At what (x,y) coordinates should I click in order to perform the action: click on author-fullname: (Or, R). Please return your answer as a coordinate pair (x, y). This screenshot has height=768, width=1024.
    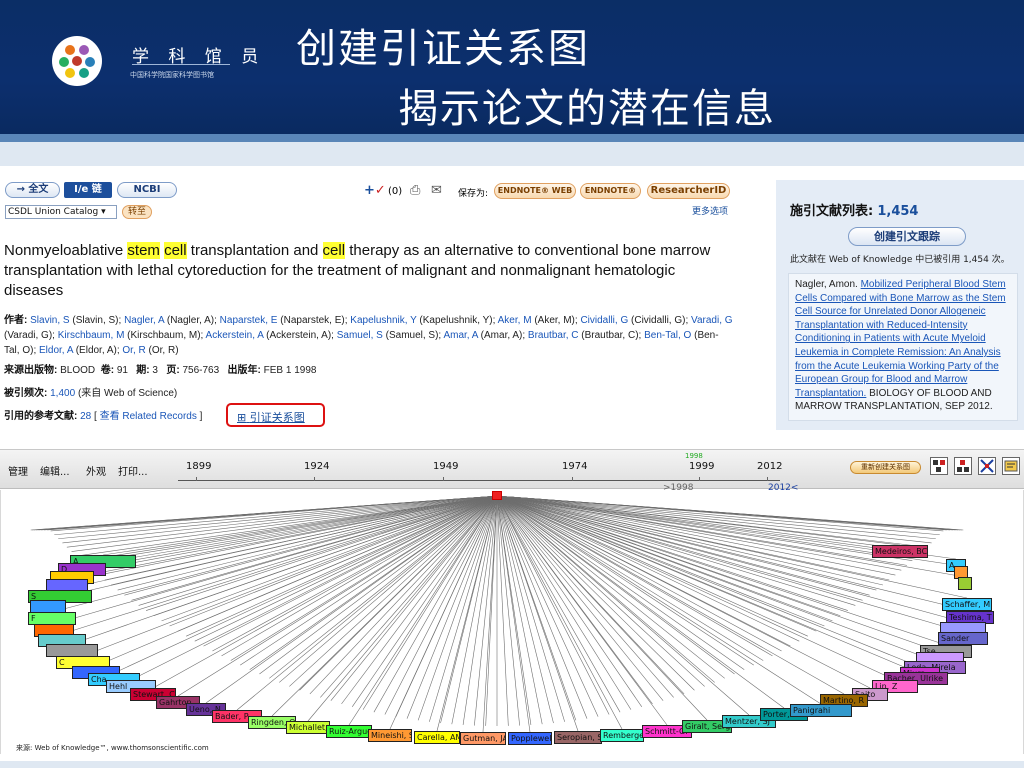
    Looking at the image, I should click on (162, 350).